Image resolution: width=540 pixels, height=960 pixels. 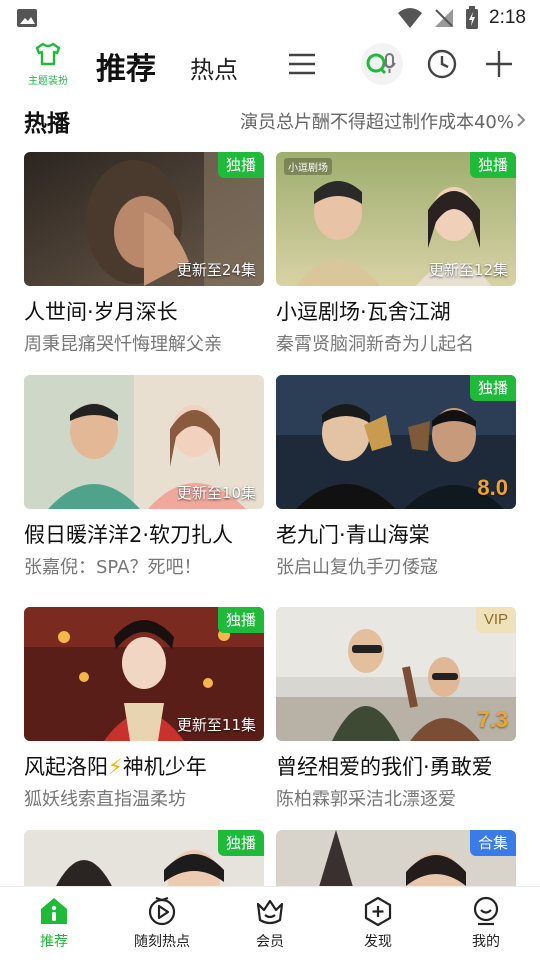 What do you see at coordinates (144, 219) in the screenshot?
I see `video-thumbnail: 独播 更新至24集` at bounding box center [144, 219].